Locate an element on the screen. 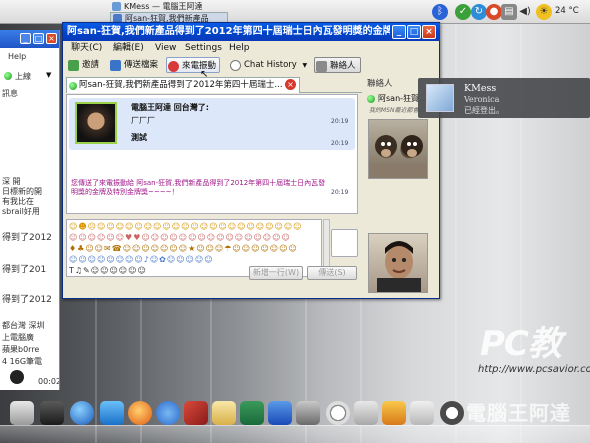 This screenshot has width=590, height=443. titlebar-buttons: _ □ × is located at coordinates (415, 32).